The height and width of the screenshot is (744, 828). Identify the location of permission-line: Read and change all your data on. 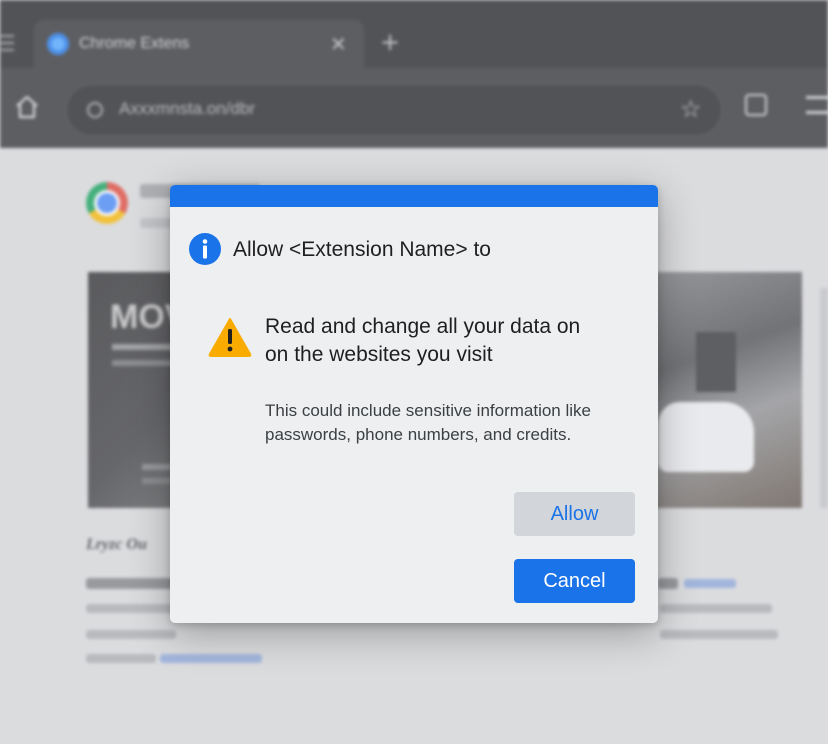
(423, 326).